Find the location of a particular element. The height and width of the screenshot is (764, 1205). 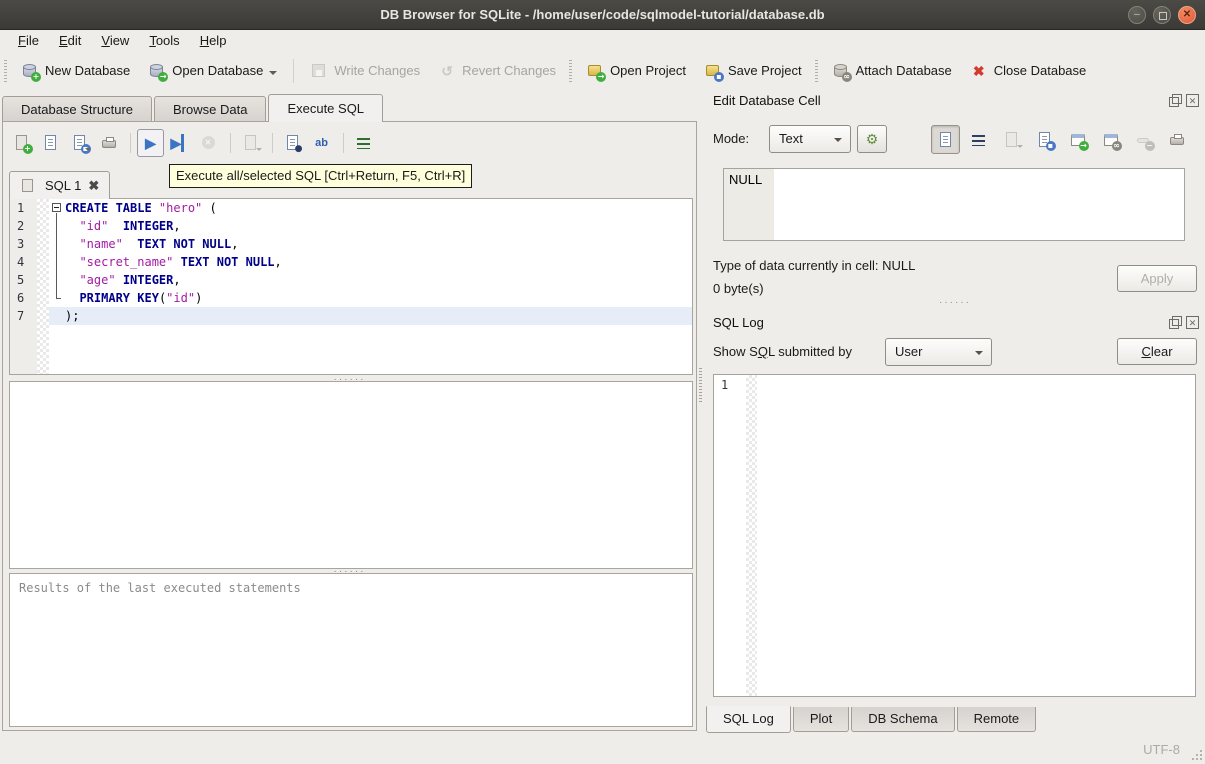

print-button is located at coordinates (108, 143).